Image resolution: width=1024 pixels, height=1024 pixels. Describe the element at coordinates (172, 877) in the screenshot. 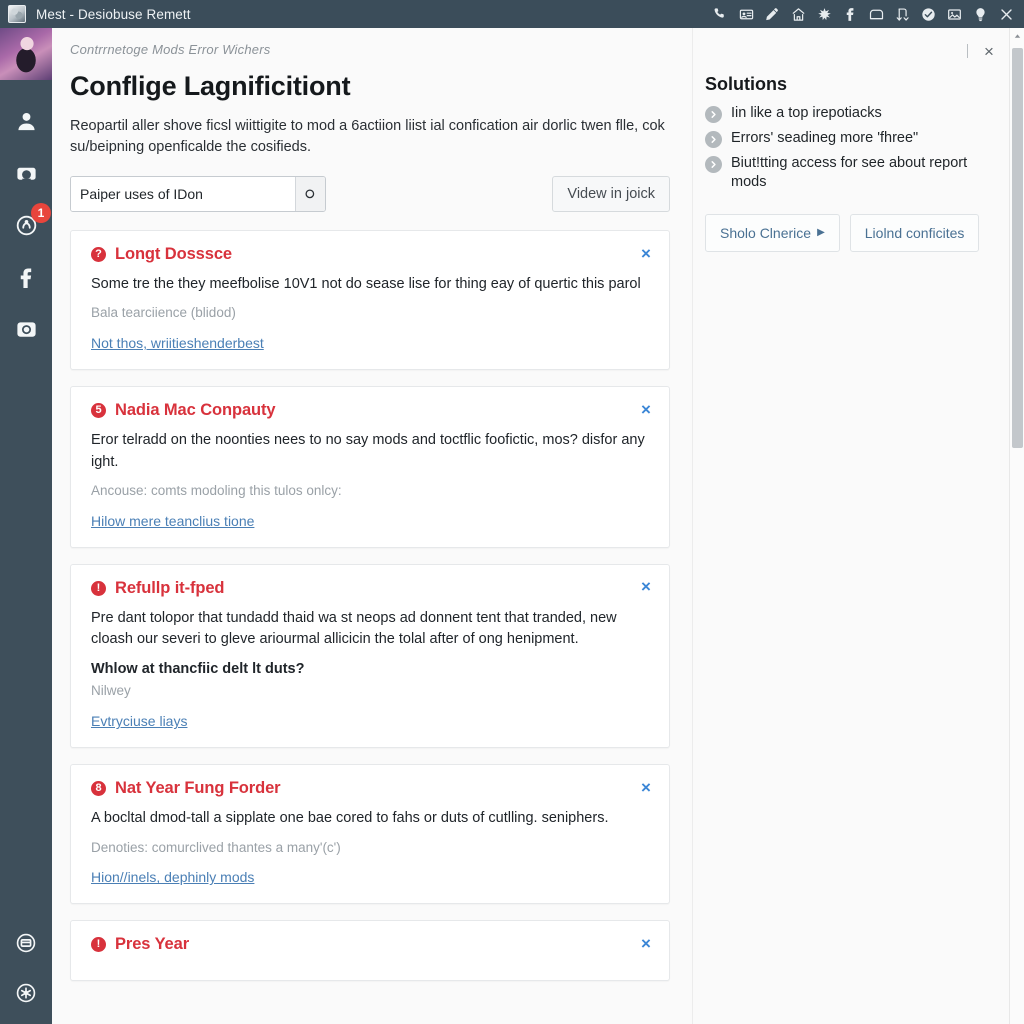

I see `card-link: Hion//inels, dephinly mods` at that location.